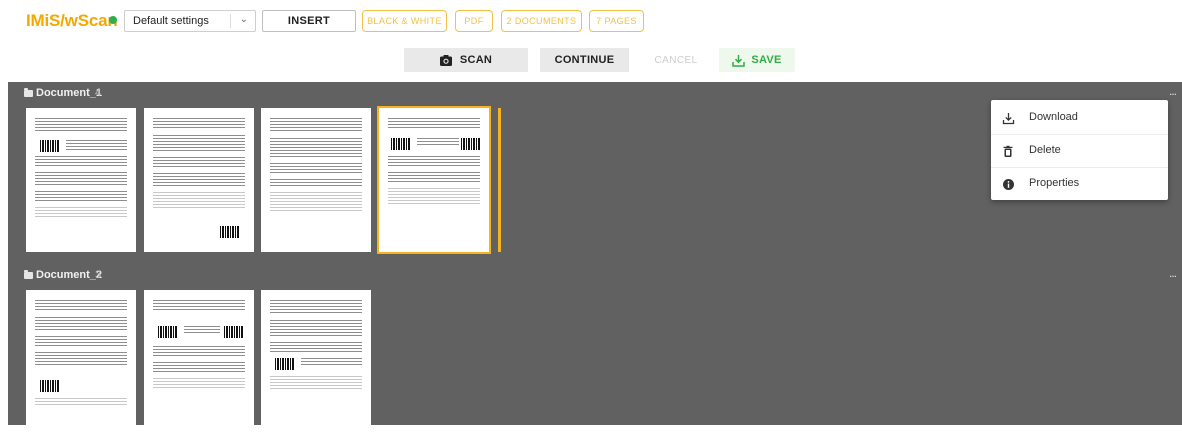 The image size is (1182, 434). I want to click on insert-button: INSERT, so click(309, 21).